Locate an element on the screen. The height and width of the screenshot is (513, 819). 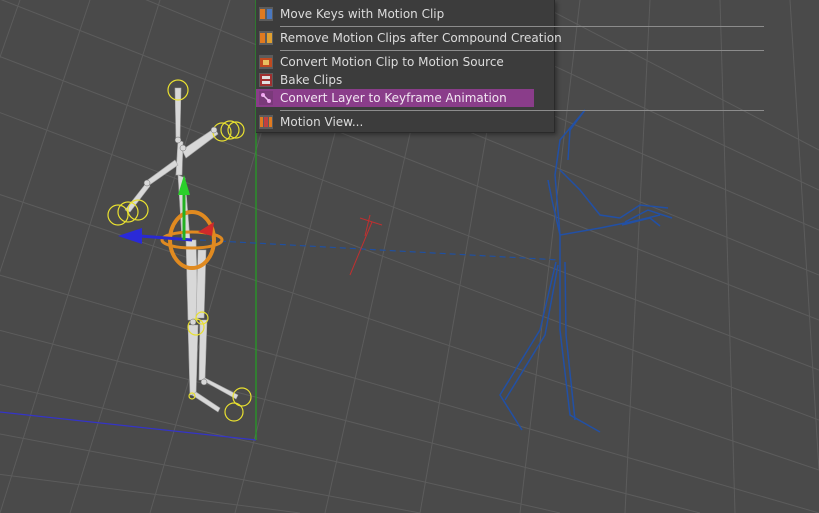
layer-keyframe-icon is located at coordinates (266, 98).